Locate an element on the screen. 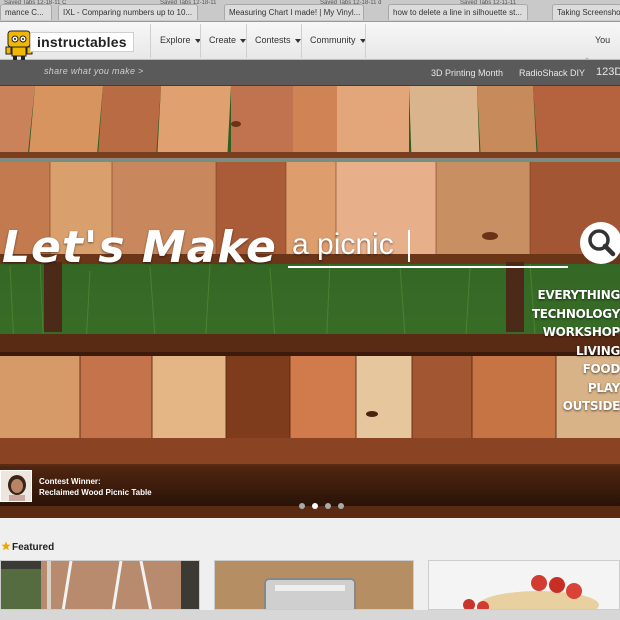 Image resolution: width=620 pixels, height=620 pixels. nav-create: Create is located at coordinates (228, 40).